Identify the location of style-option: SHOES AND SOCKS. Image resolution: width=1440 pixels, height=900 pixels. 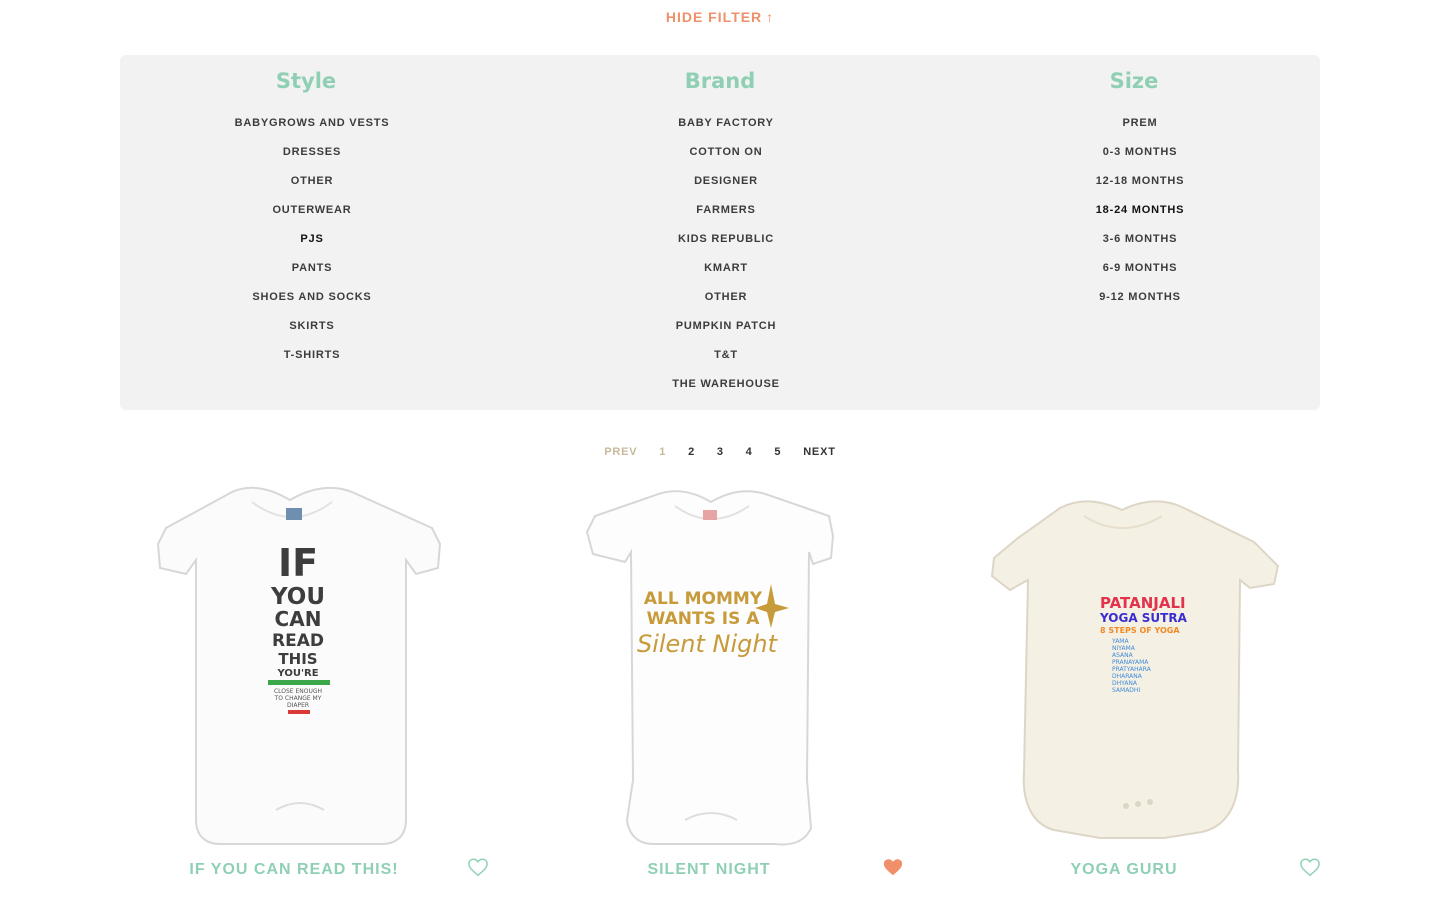
(306, 297).